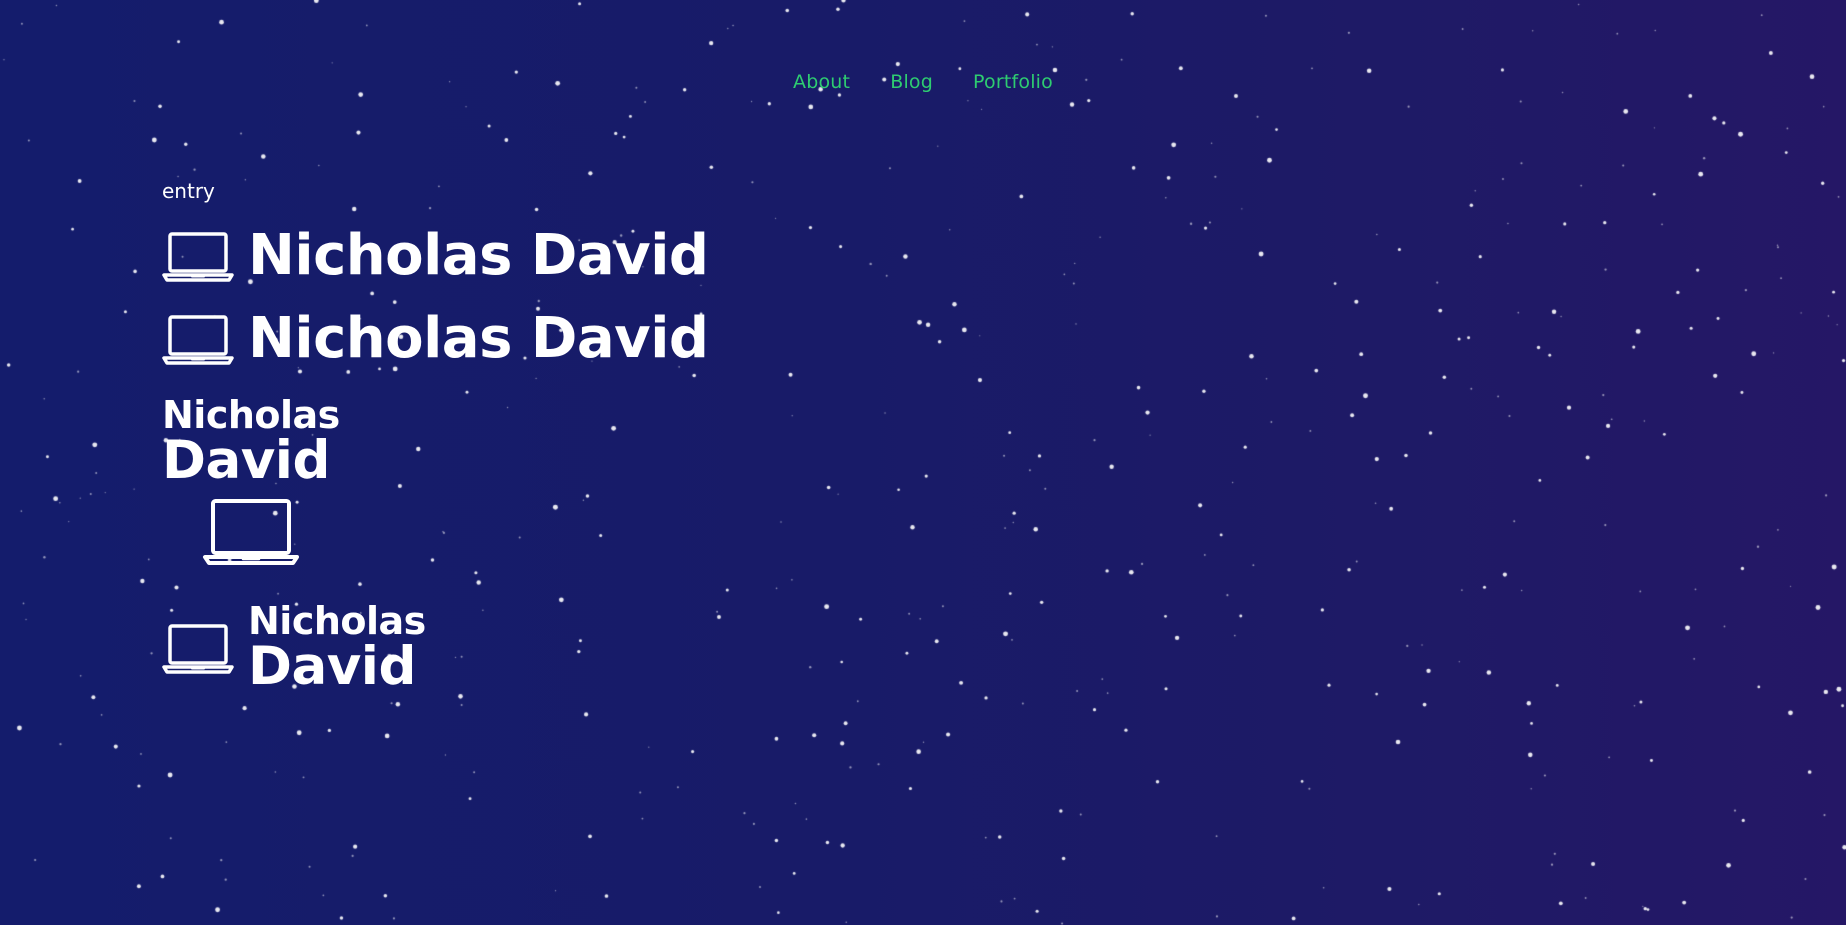 The height and width of the screenshot is (925, 1846). I want to click on top-nav: About Blog Portfolio, so click(923, 82).